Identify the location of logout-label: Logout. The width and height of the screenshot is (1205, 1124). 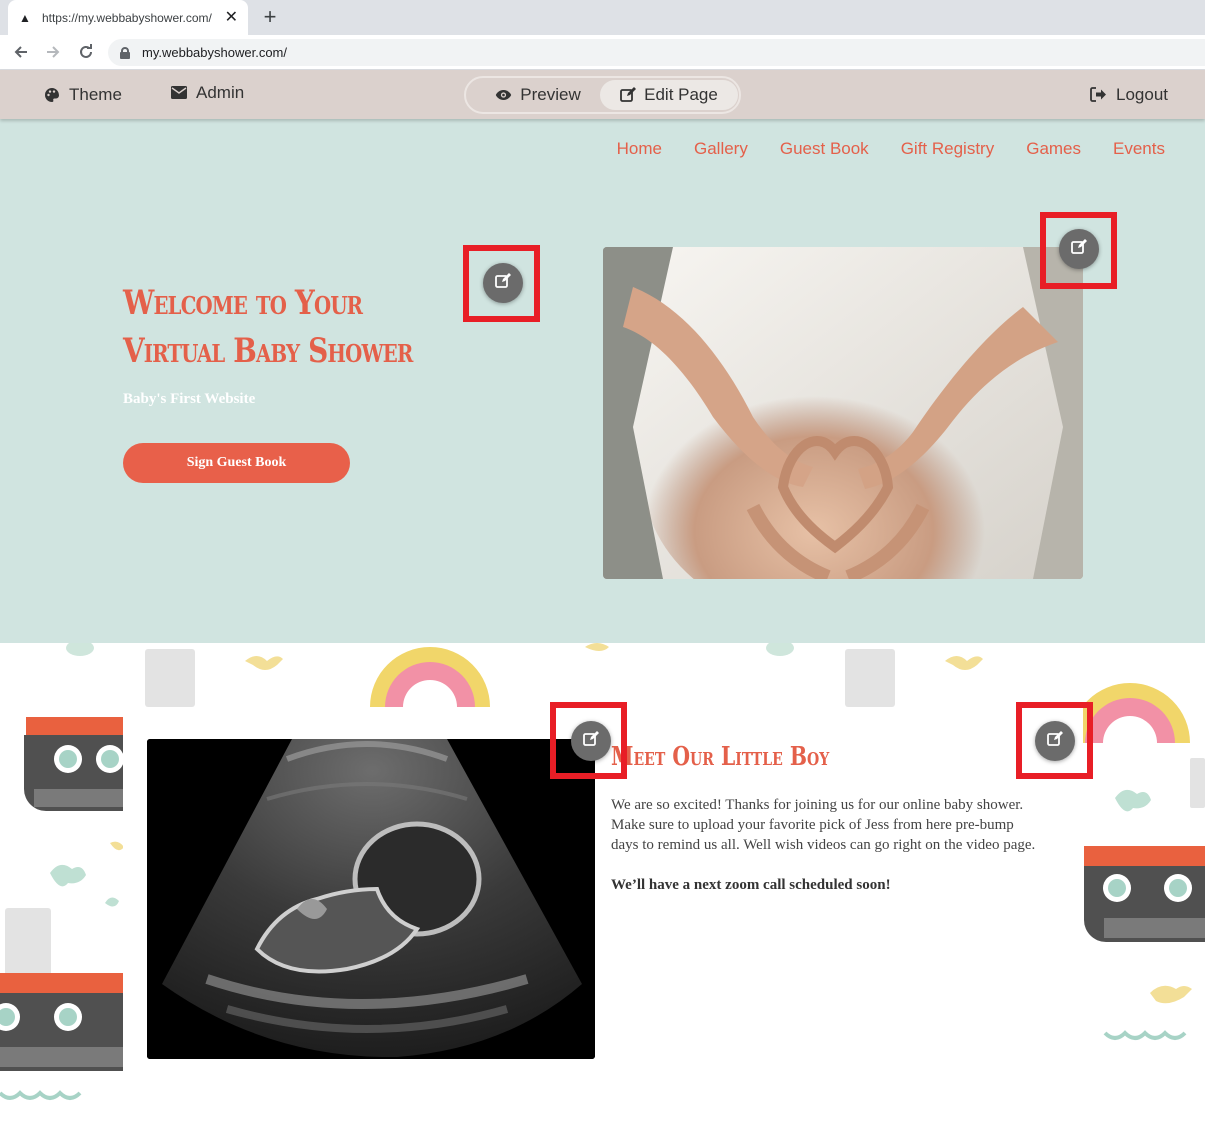
(1142, 94).